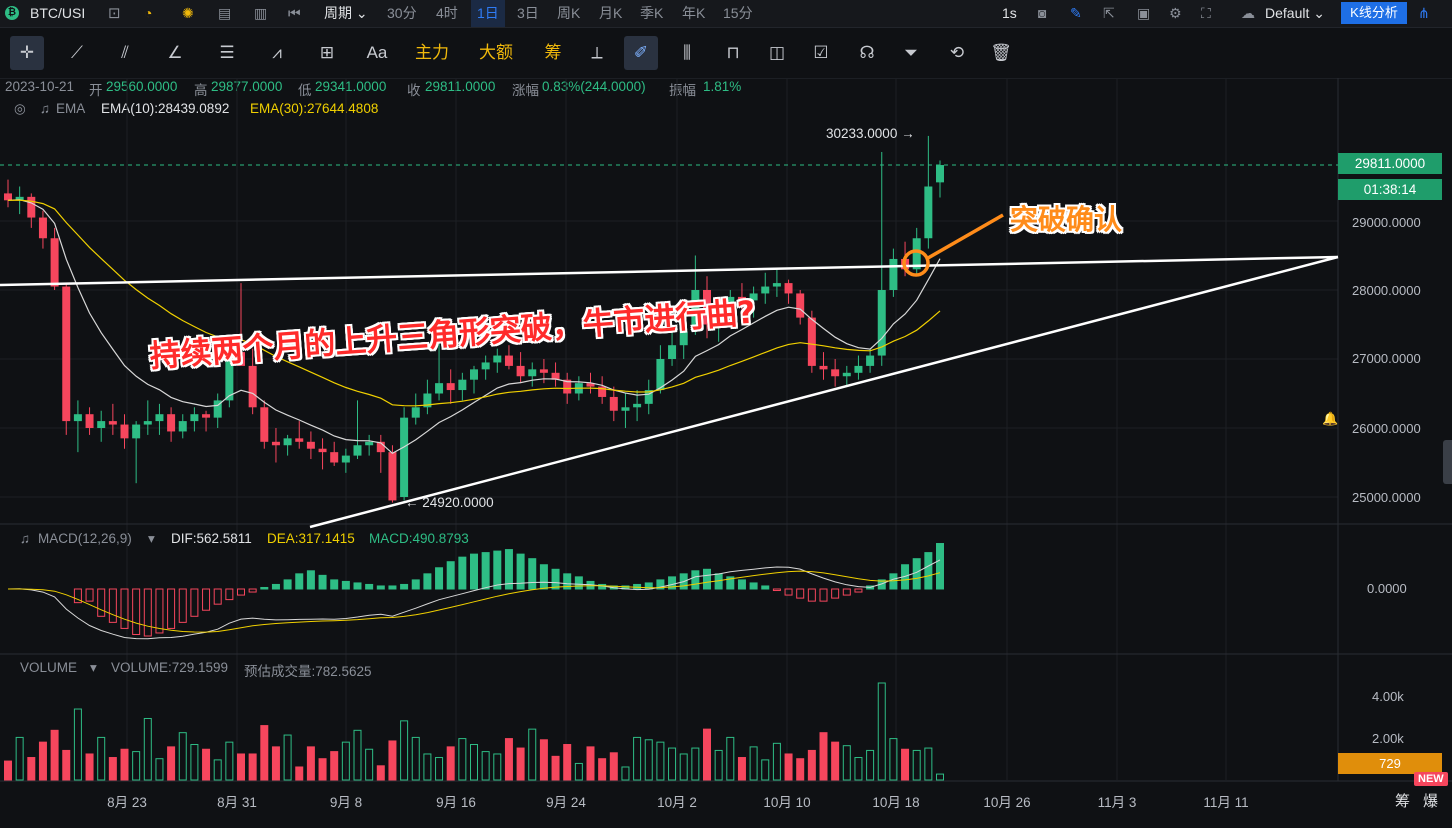 The height and width of the screenshot is (828, 1452). Describe the element at coordinates (148, 13) in the screenshot. I see `indicator-icon: ◔` at that location.